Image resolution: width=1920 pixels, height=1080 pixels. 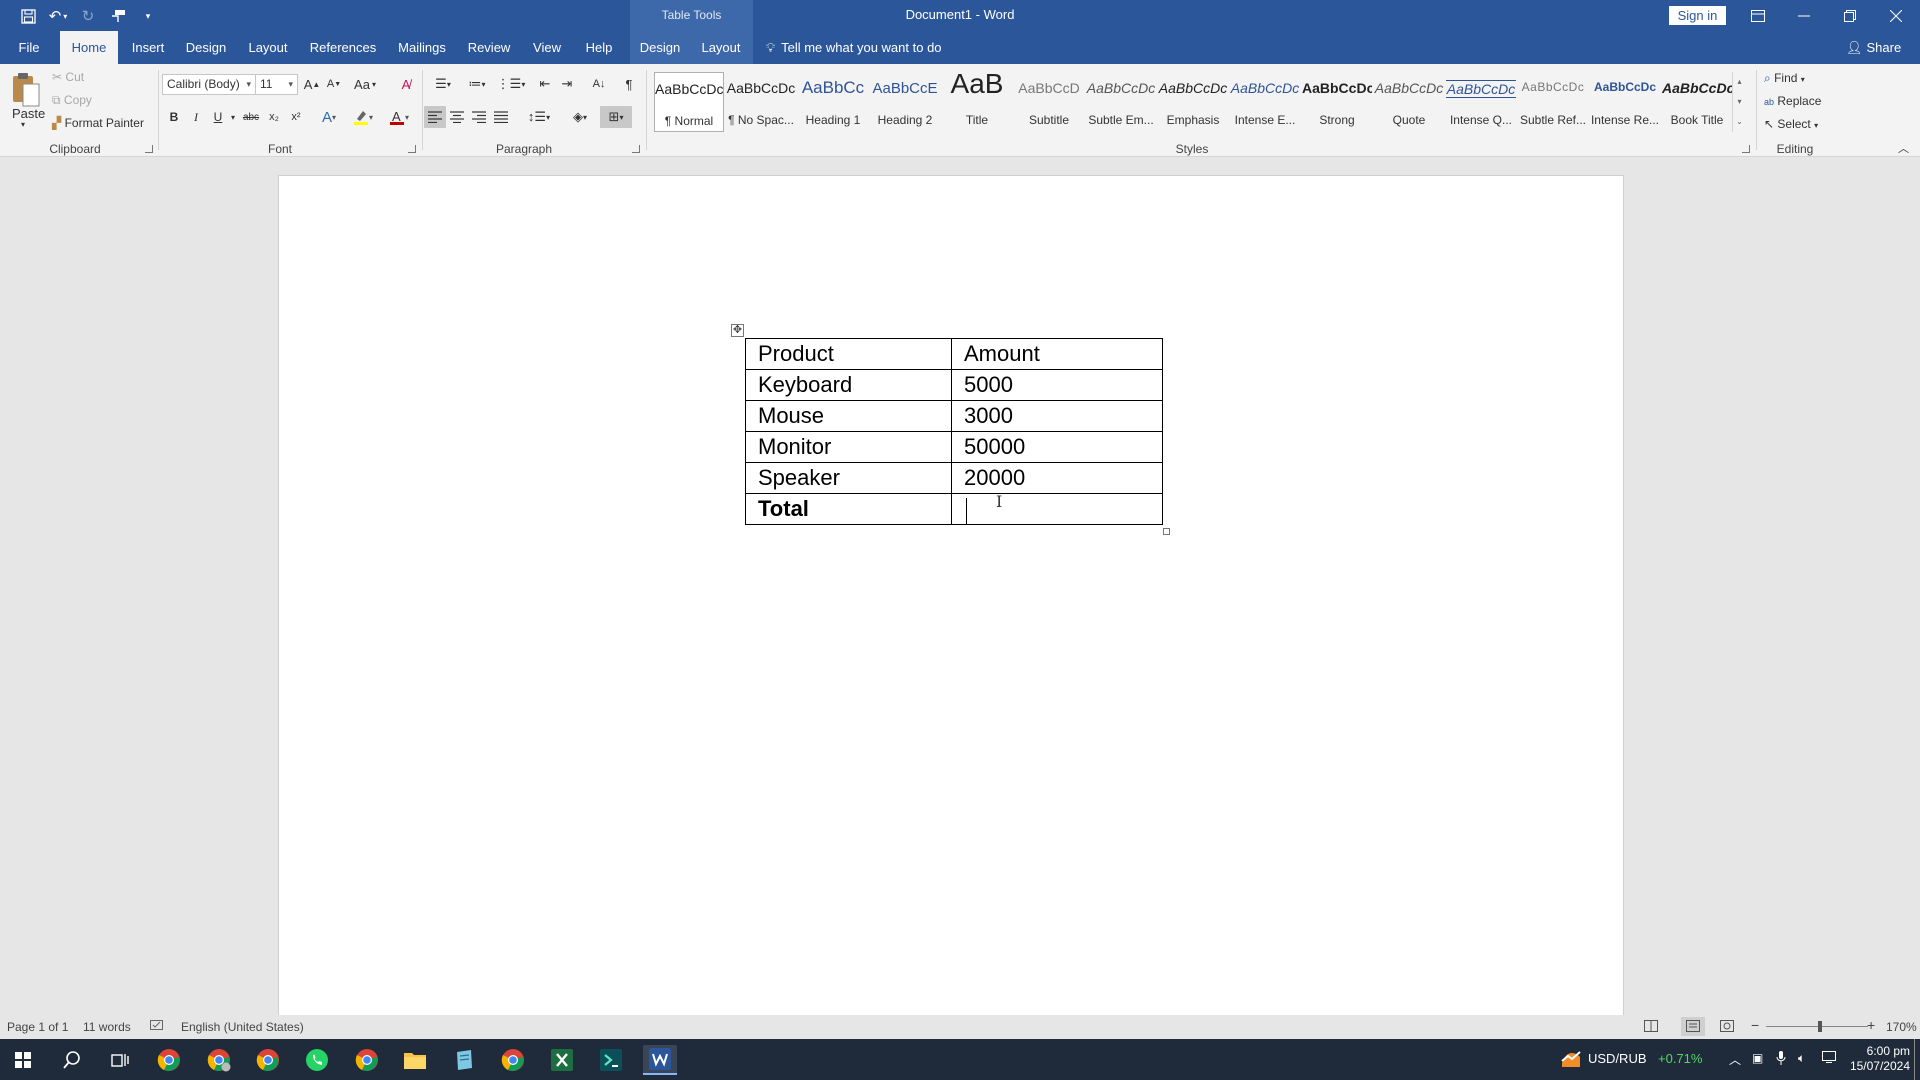 What do you see at coordinates (68, 77) in the screenshot?
I see `cut-button: ✂ Cut` at bounding box center [68, 77].